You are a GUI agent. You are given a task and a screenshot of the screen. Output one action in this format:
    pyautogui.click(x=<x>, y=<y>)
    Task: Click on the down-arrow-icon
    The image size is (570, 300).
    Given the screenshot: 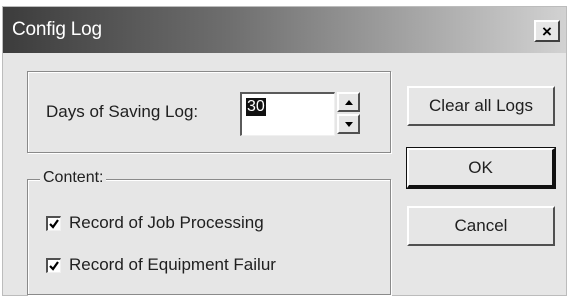 What is the action you would take?
    pyautogui.click(x=348, y=124)
    